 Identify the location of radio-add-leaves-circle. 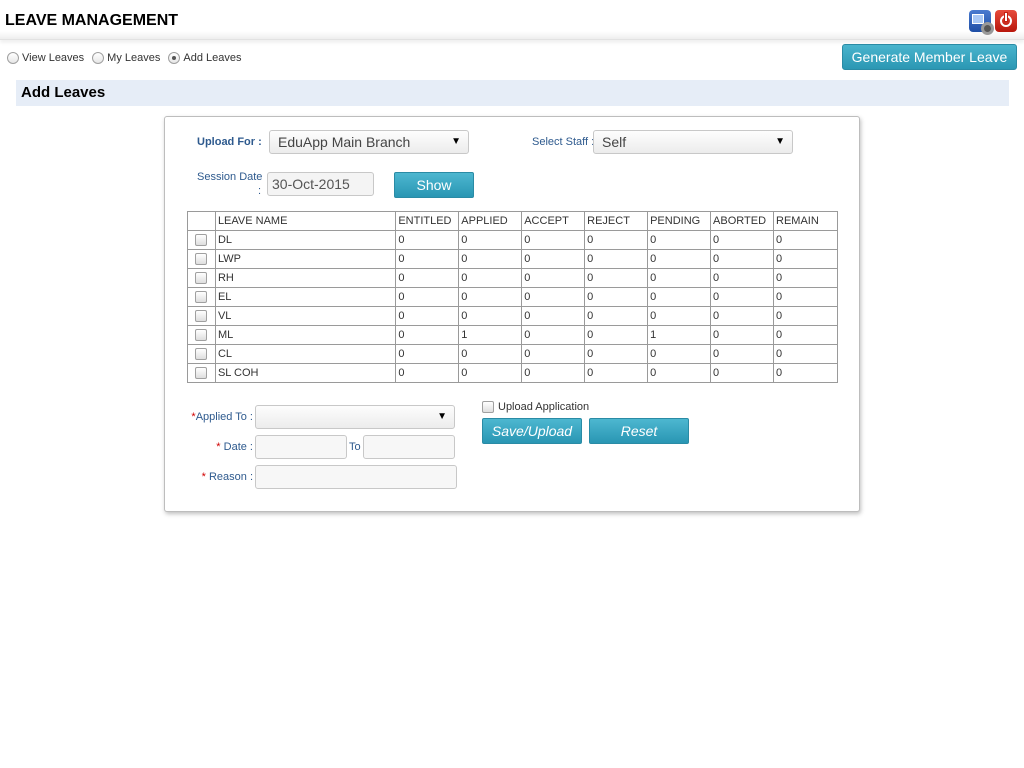
(174, 58).